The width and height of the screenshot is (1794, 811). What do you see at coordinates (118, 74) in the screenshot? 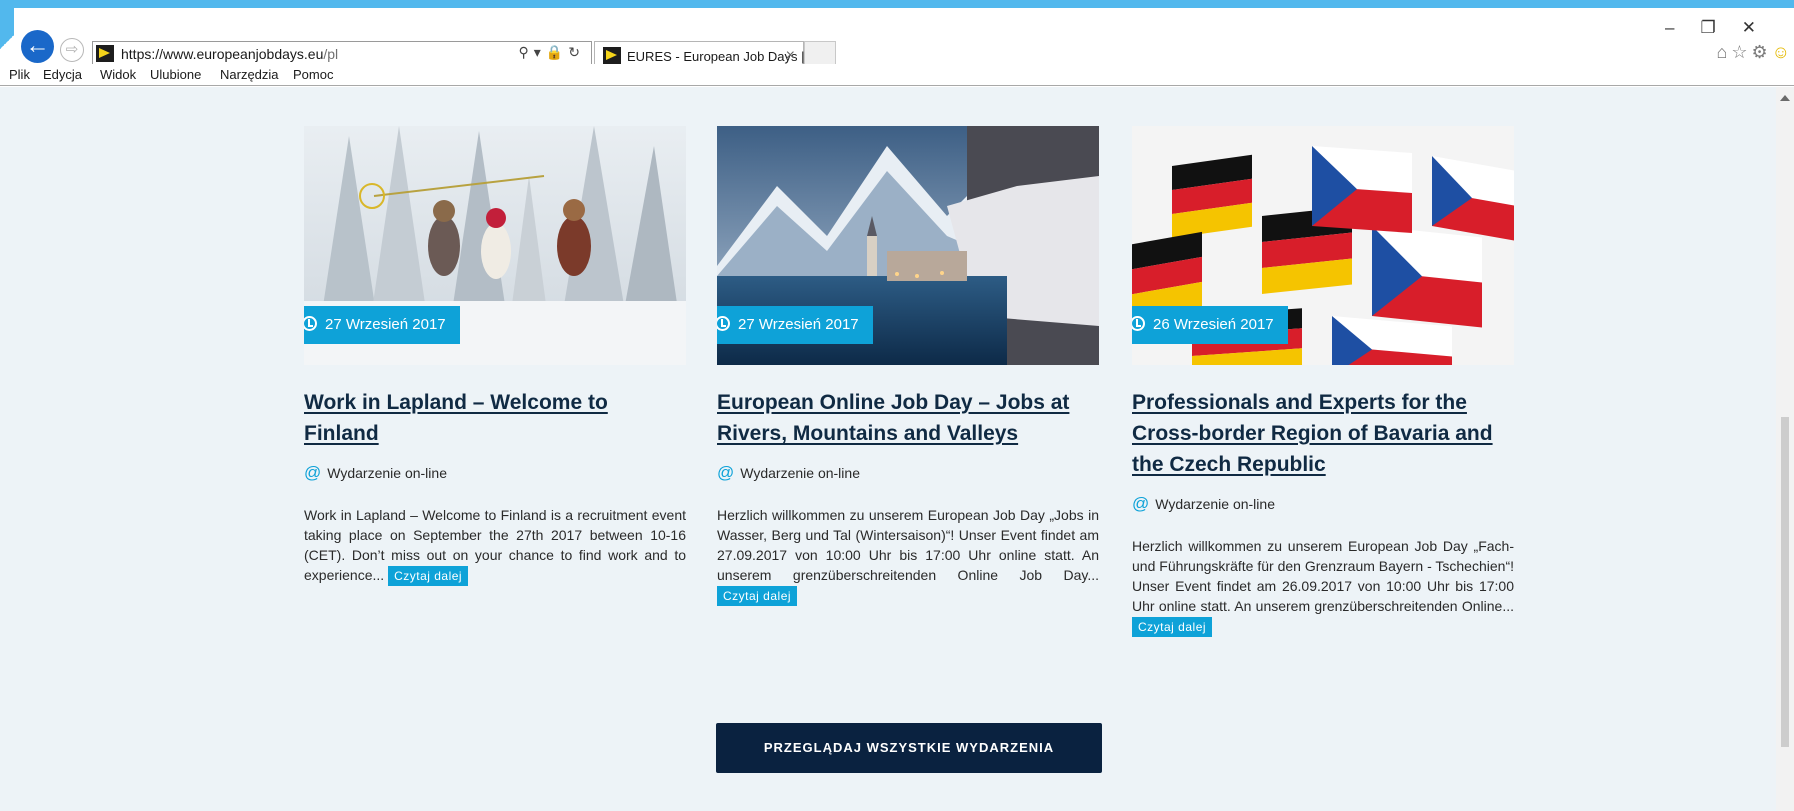
I see `menu-view: Widok` at bounding box center [118, 74].